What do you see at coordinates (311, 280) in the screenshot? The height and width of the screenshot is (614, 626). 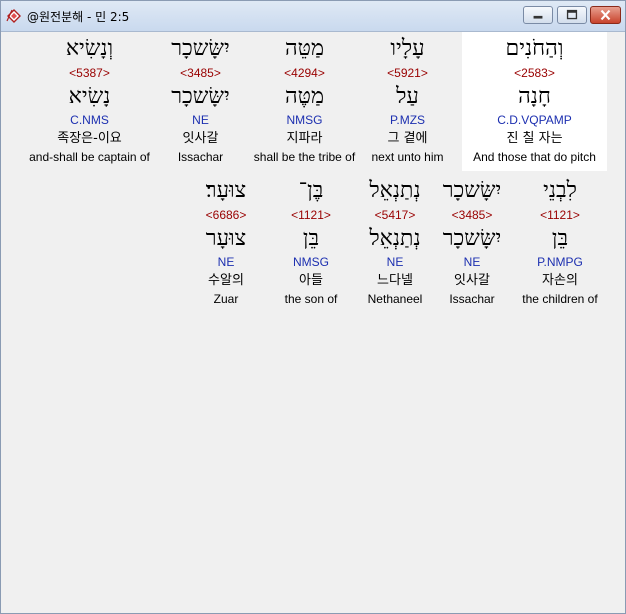 I see `korean-gloss: 아들` at bounding box center [311, 280].